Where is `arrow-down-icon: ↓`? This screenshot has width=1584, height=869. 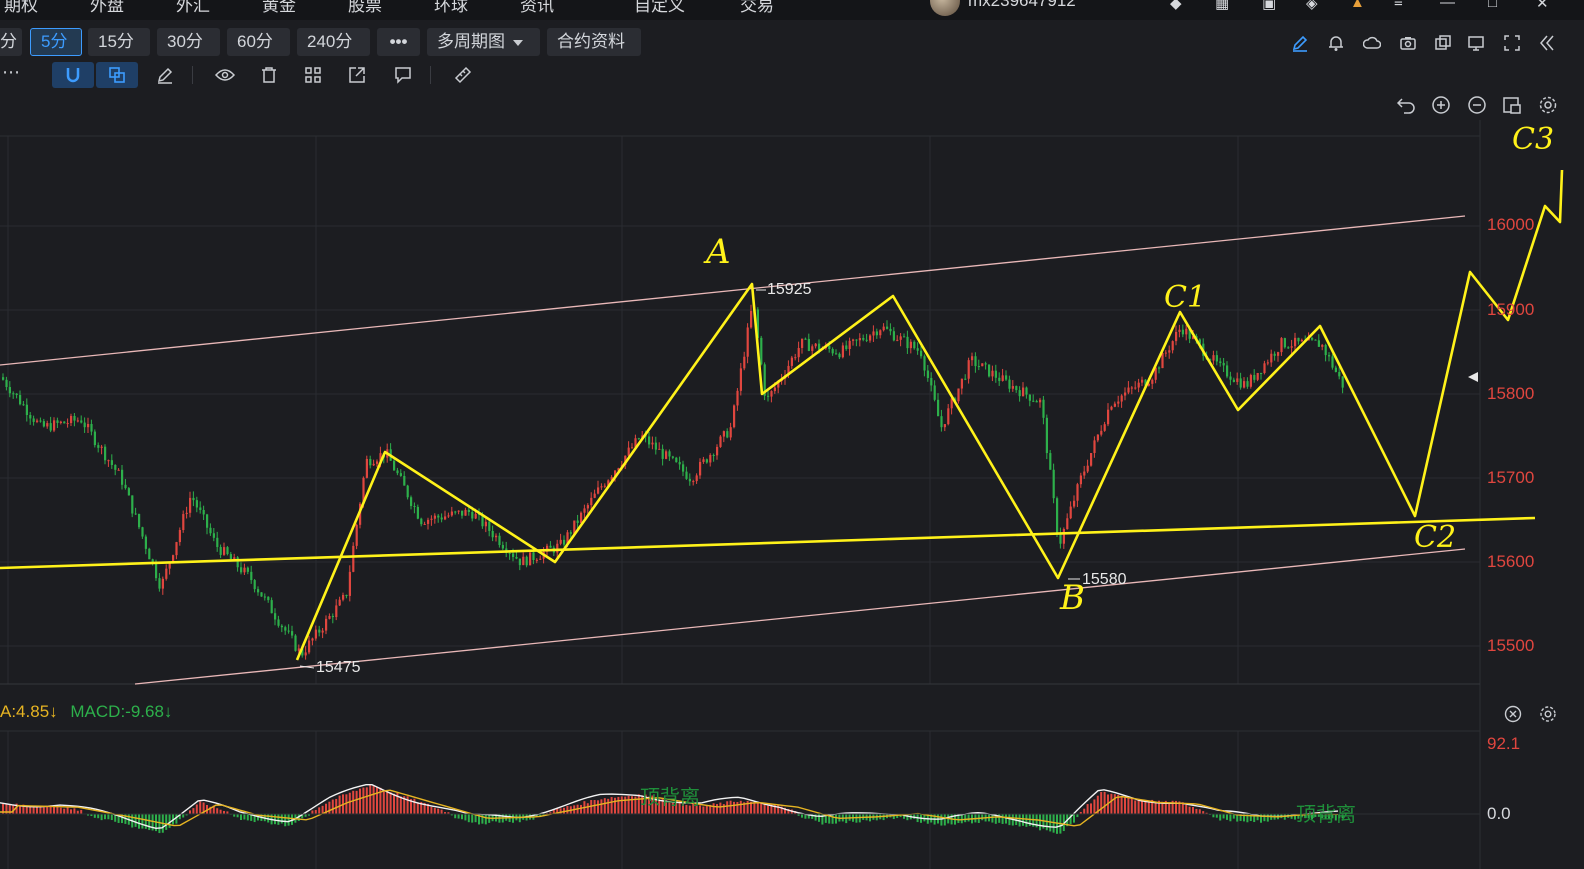
arrow-down-icon: ↓ is located at coordinates (53, 711).